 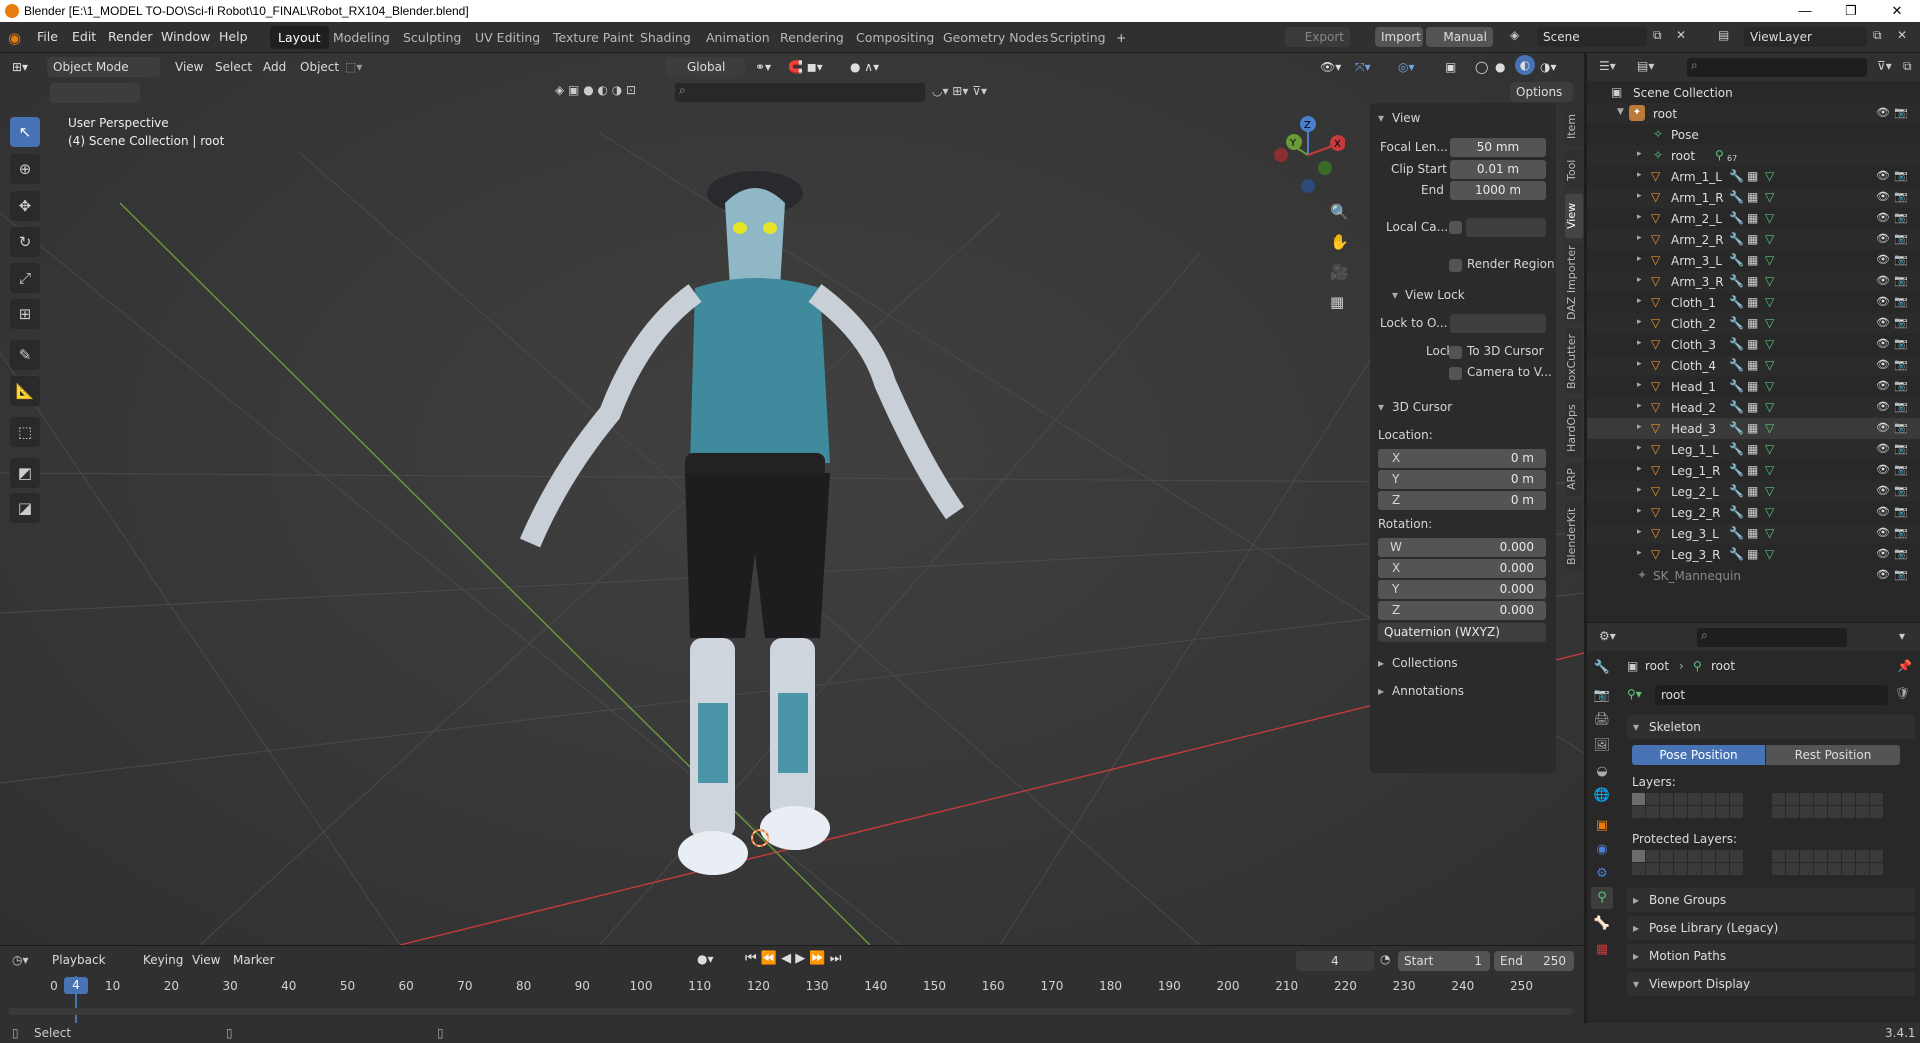 What do you see at coordinates (1574, 479) in the screenshot?
I see `tab-arp: ARP` at bounding box center [1574, 479].